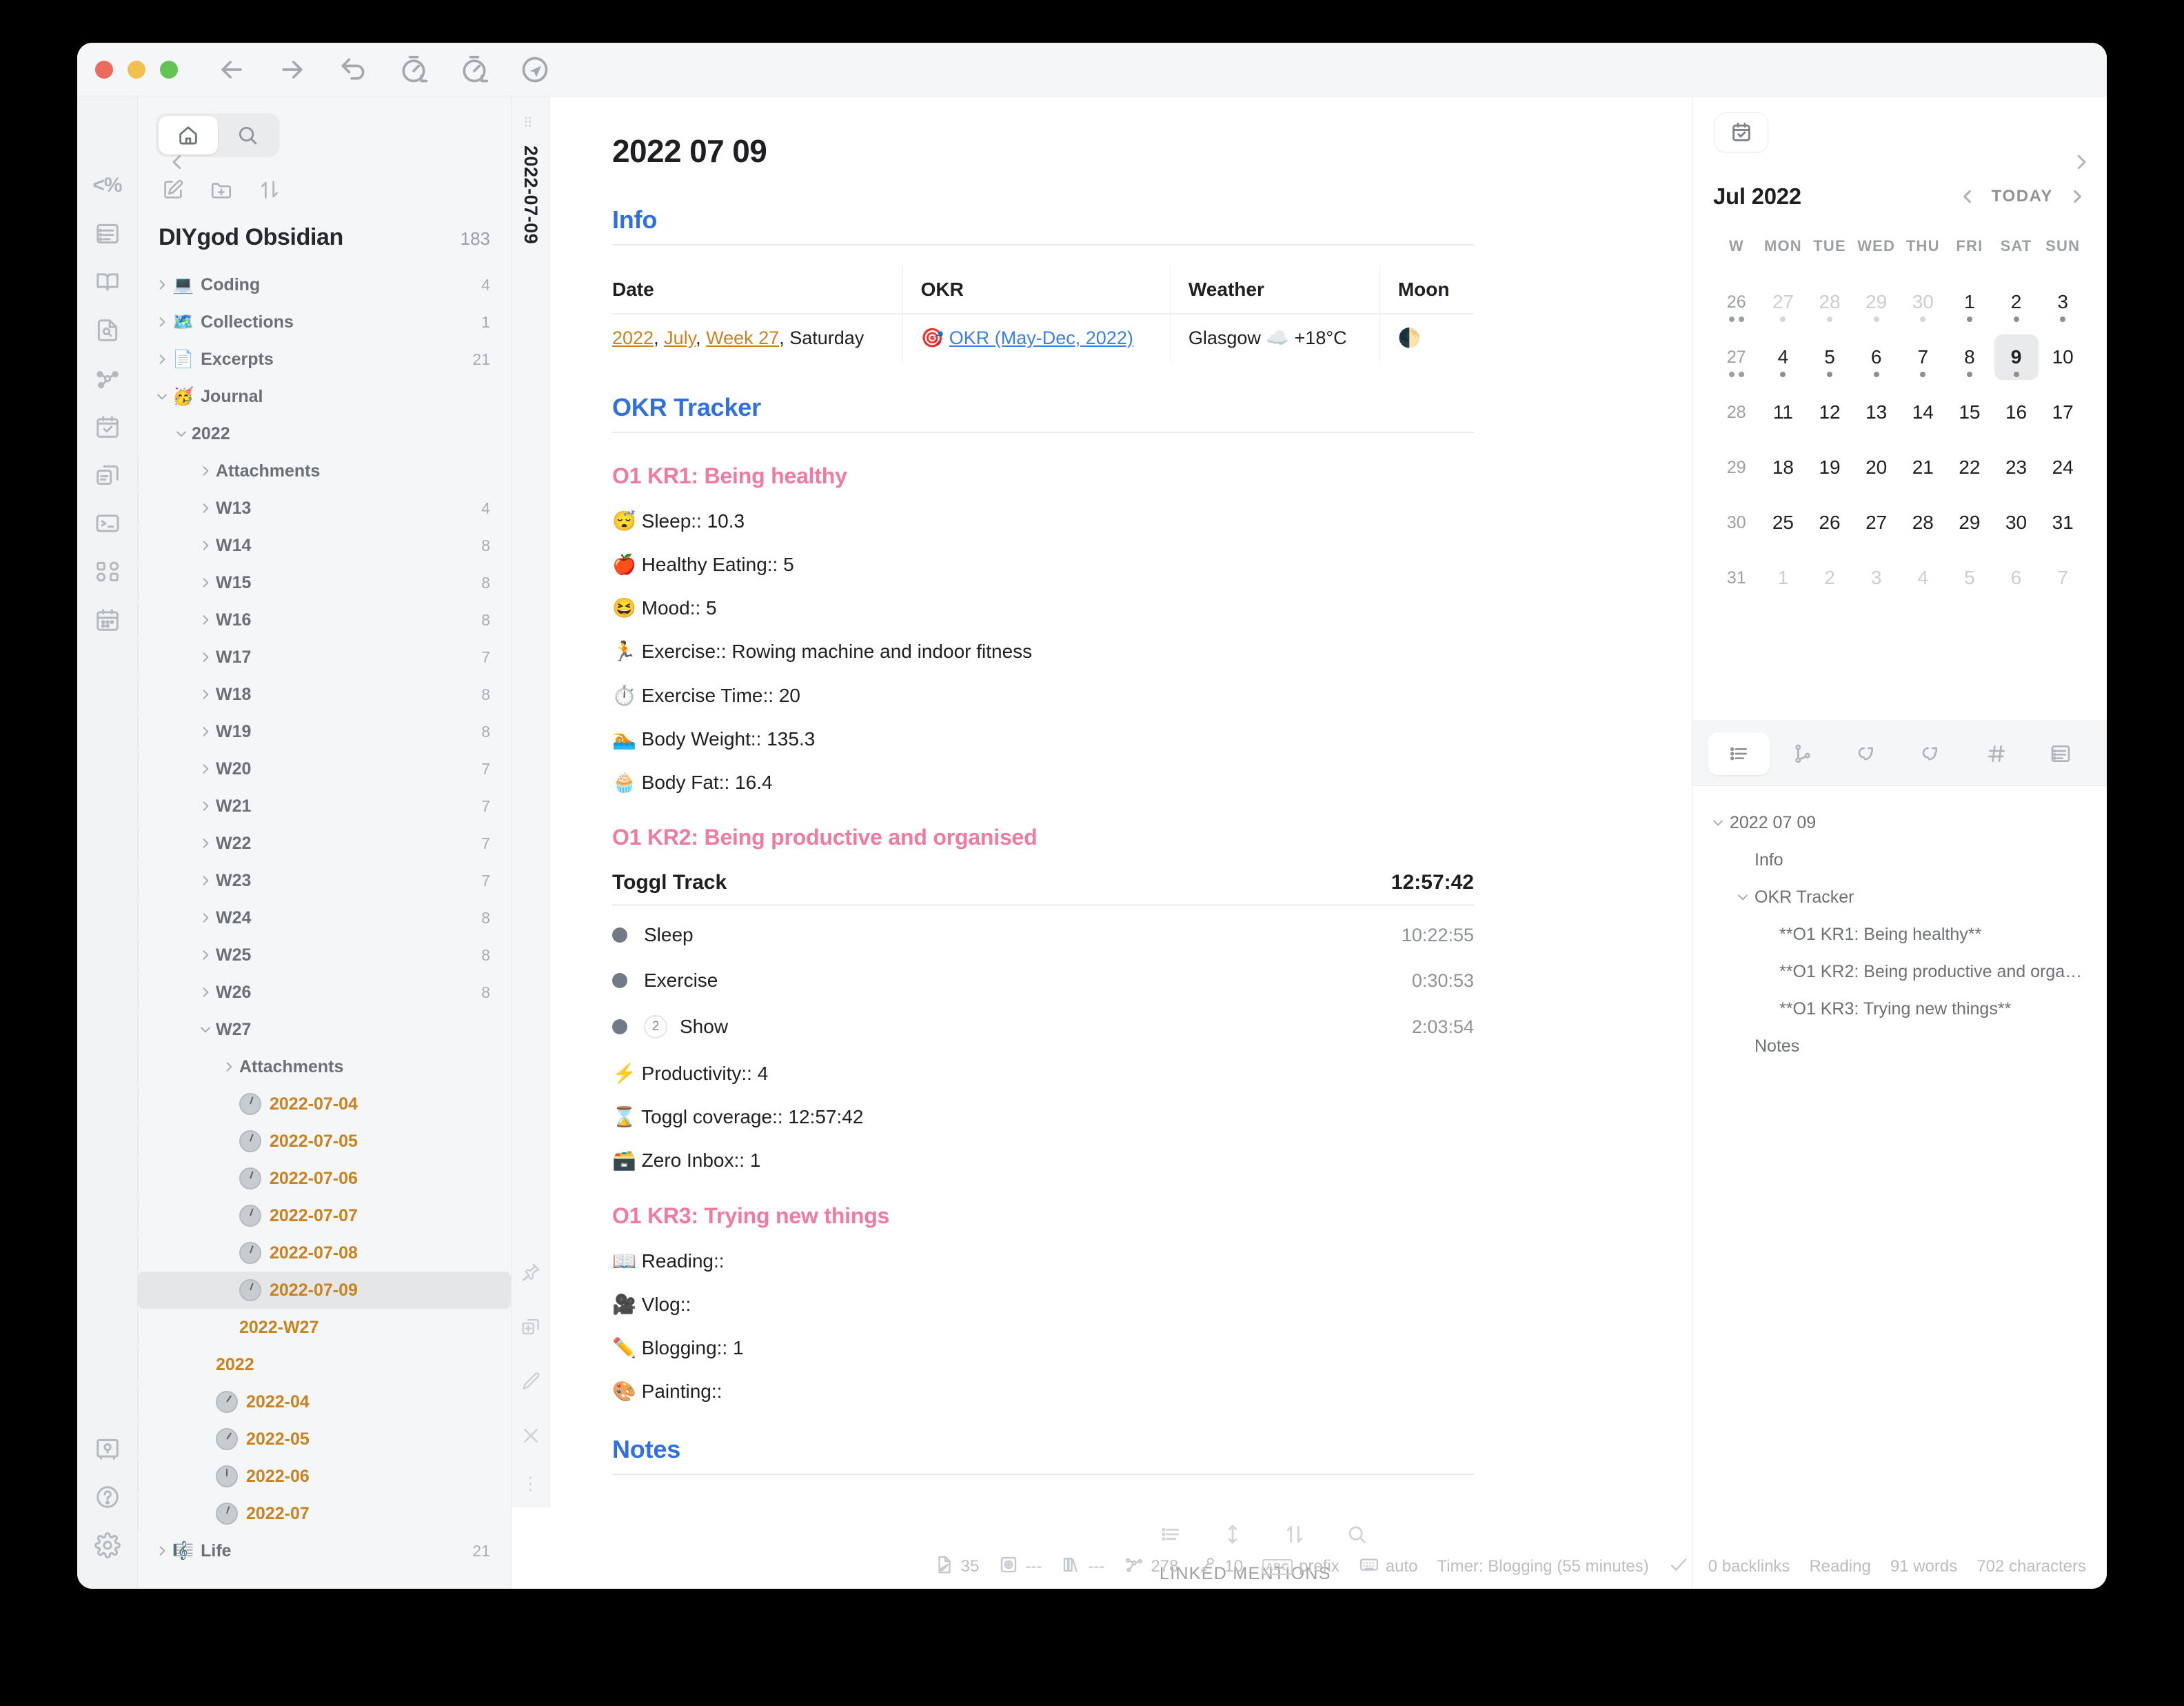 The height and width of the screenshot is (1706, 2184). I want to click on calendar-day: 28, so click(1923, 522).